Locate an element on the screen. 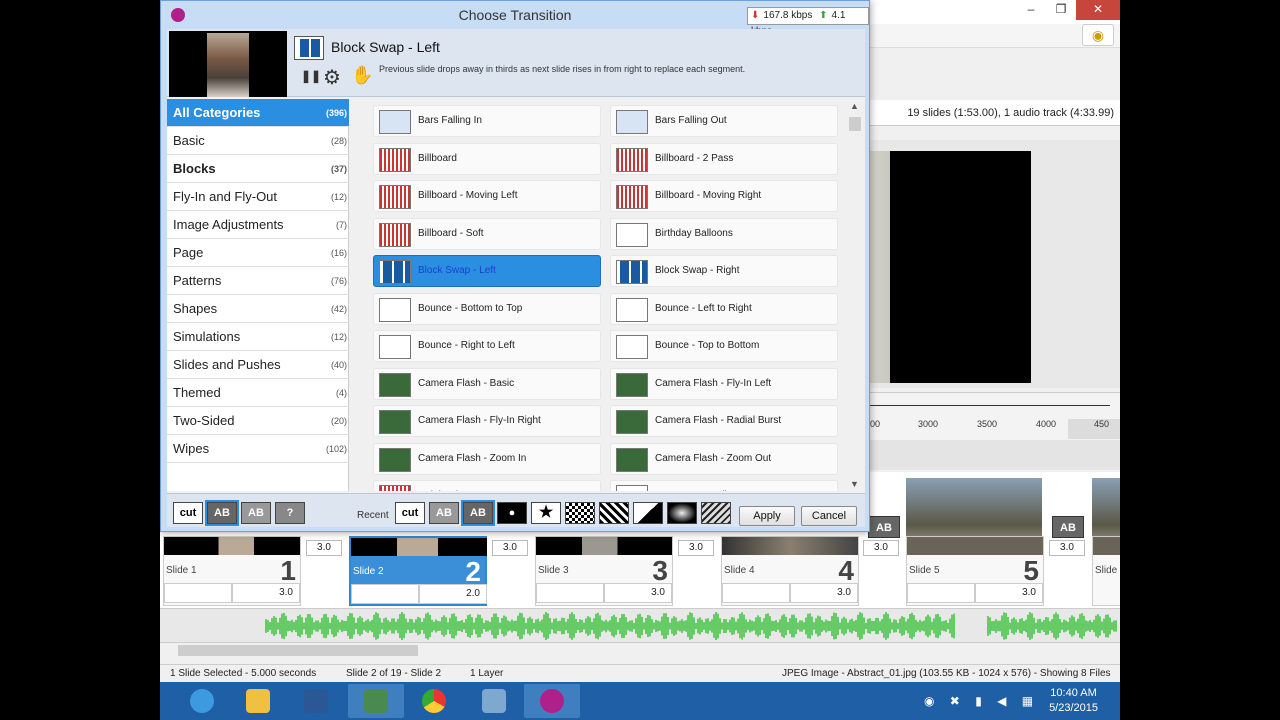  gear-icon: ⚙ is located at coordinates (332, 77).